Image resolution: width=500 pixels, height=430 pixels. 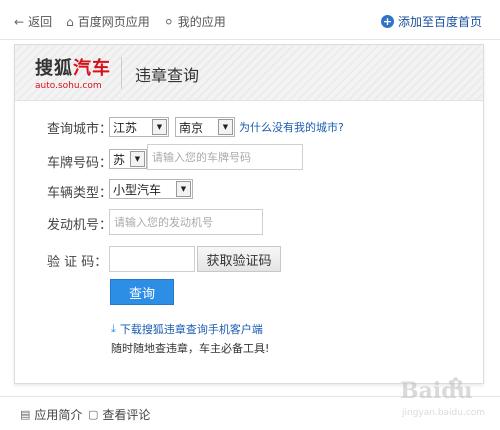 I want to click on back-link: ← 返回, so click(x=33, y=21).